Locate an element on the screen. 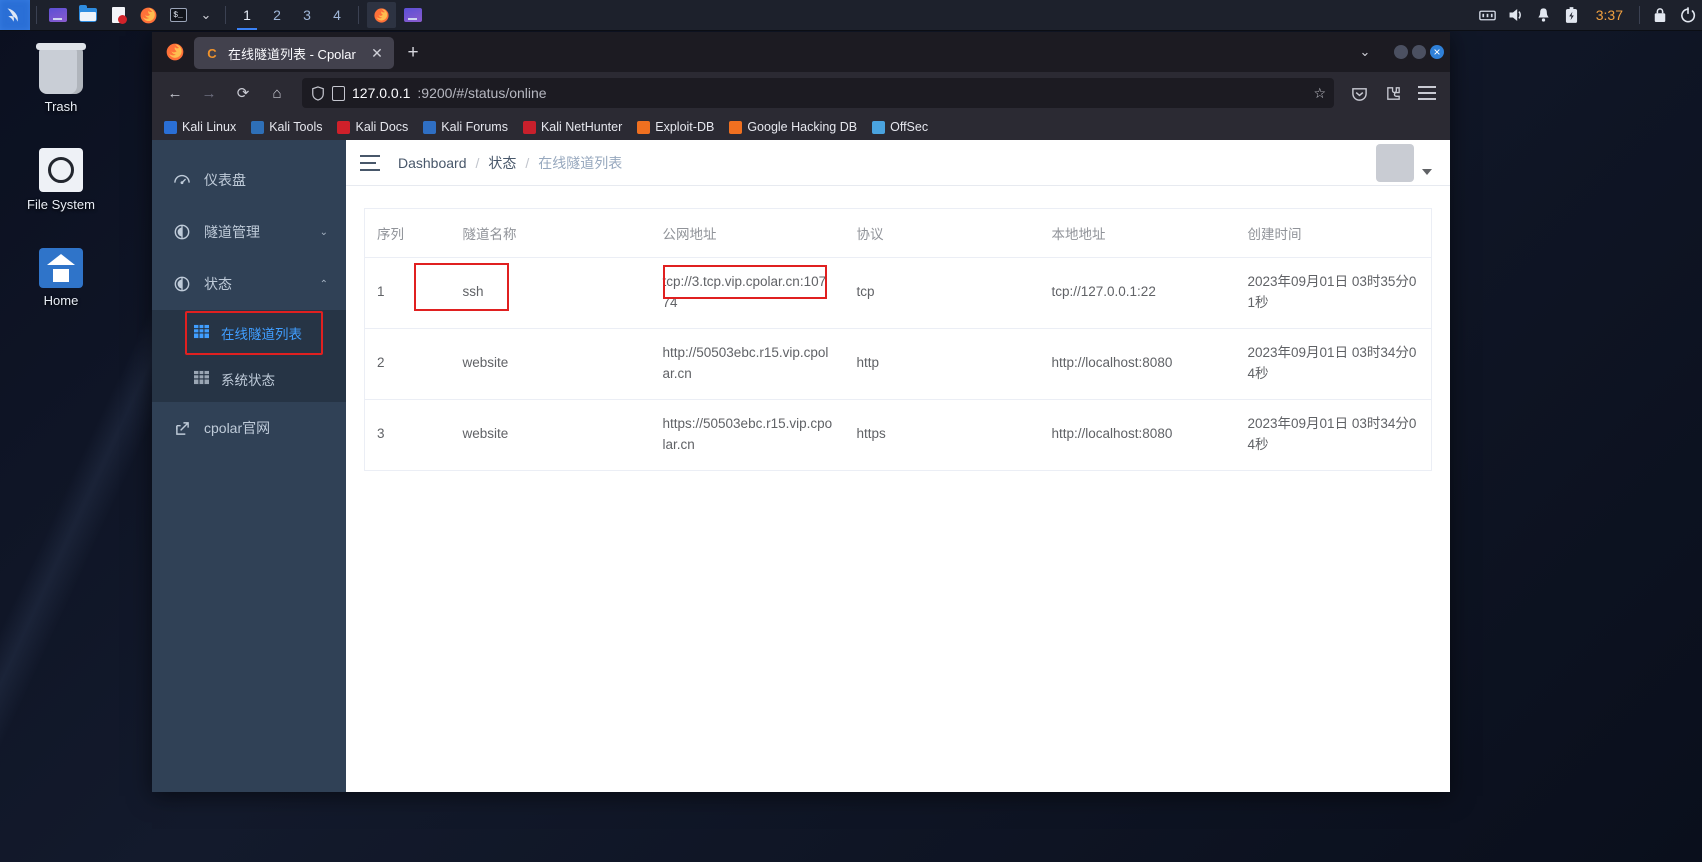  bookmark-kali-linux: Kali Linux is located at coordinates (200, 127).